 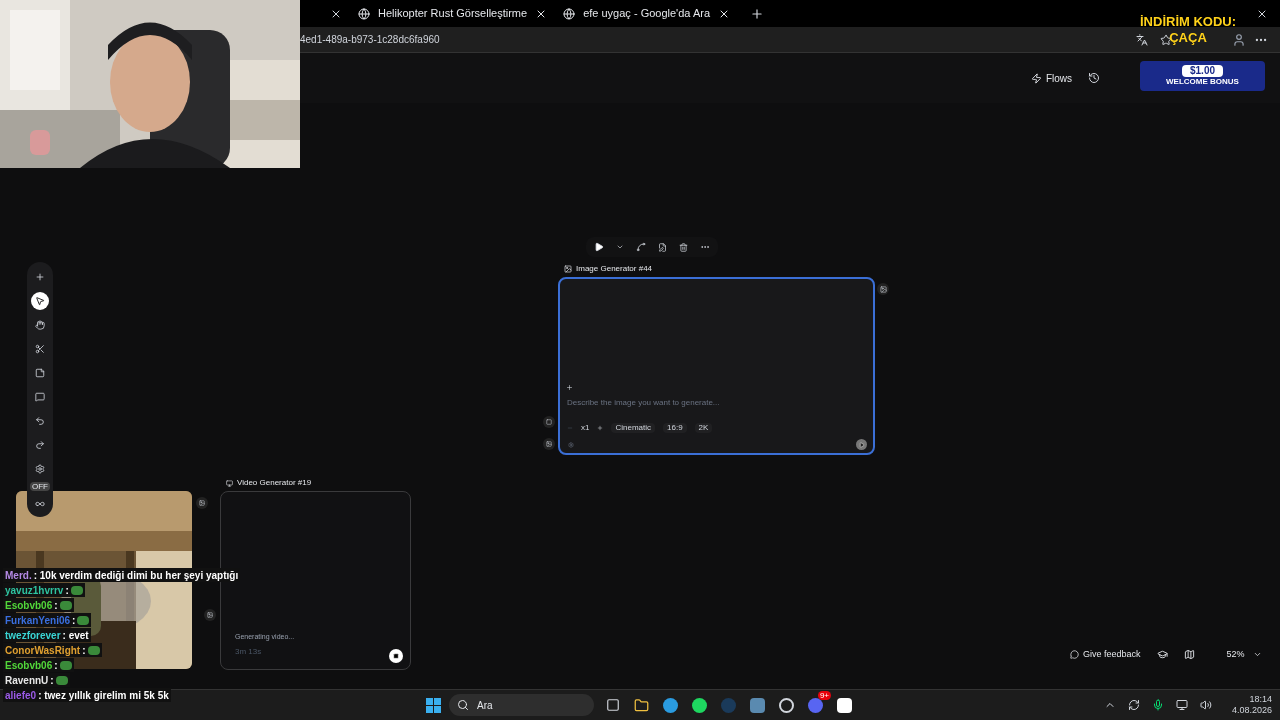 What do you see at coordinates (40, 325) in the screenshot?
I see `hand-icon` at bounding box center [40, 325].